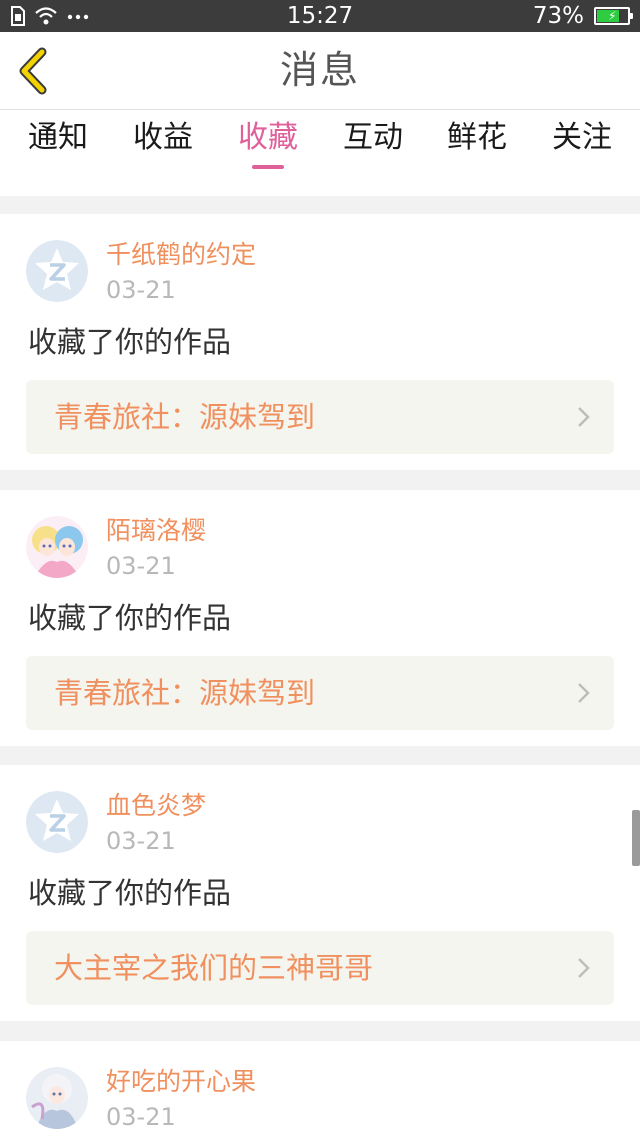 The height and width of the screenshot is (1138, 640). What do you see at coordinates (477, 138) in the screenshot?
I see `tab-flowers: 鲜花` at bounding box center [477, 138].